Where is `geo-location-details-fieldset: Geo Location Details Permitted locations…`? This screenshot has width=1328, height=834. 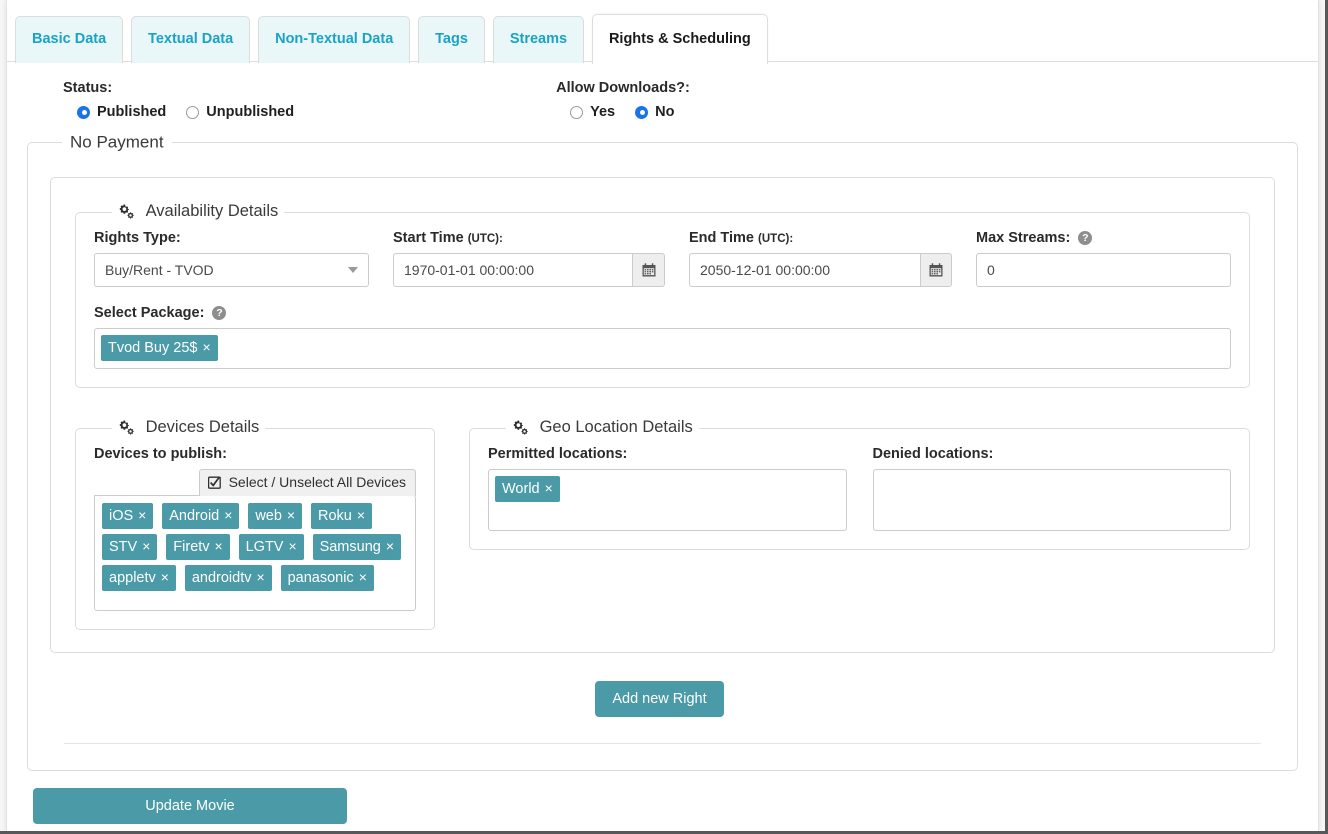 geo-location-details-fieldset: Geo Location Details Permitted locations… is located at coordinates (859, 483).